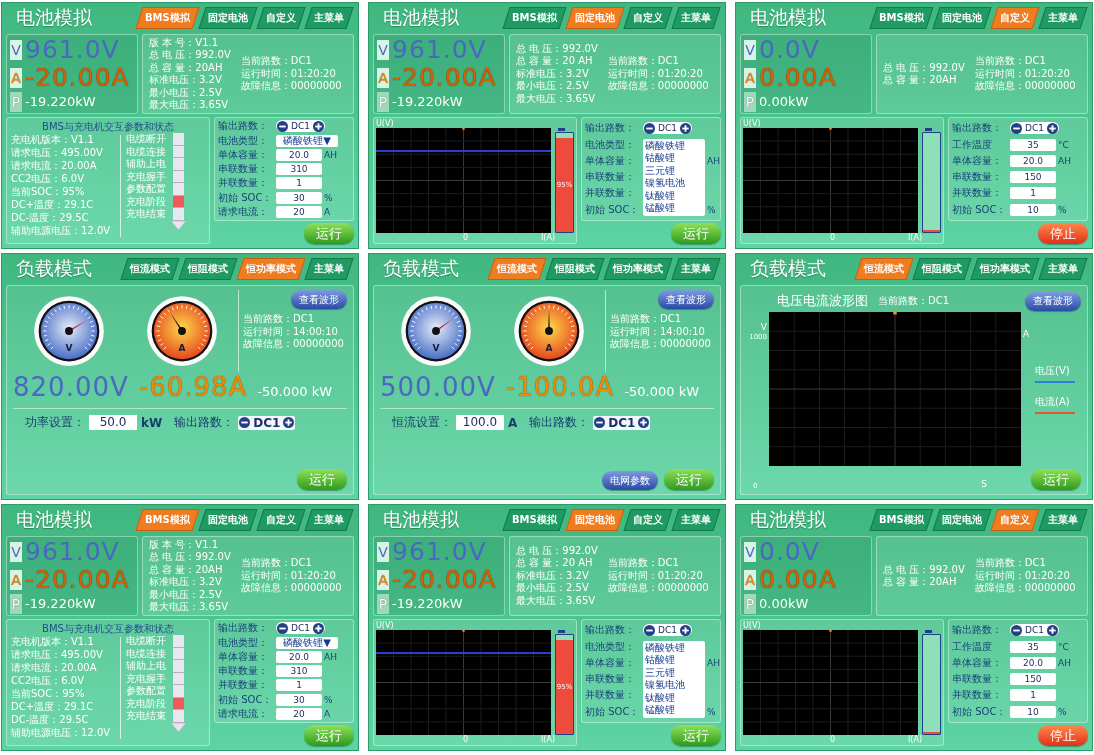 This screenshot has width=1094, height=755. Describe the element at coordinates (1033, 646) in the screenshot. I see `input-field: 35` at that location.